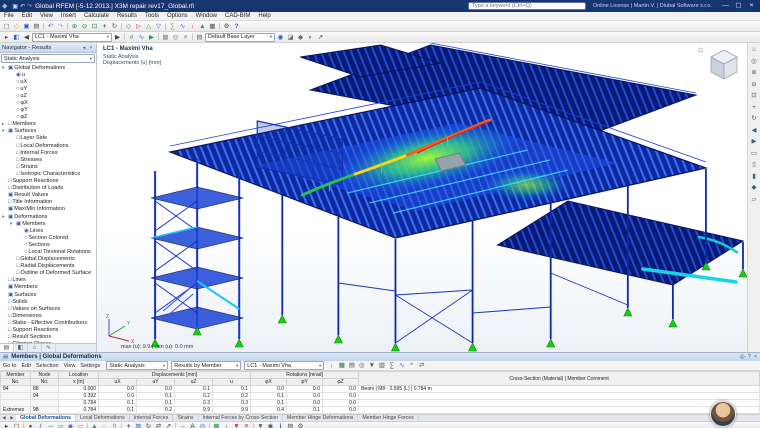  Describe the element at coordinates (321, 418) in the screenshot. I see `result-table-tab: Member Hinge Deformations` at that location.